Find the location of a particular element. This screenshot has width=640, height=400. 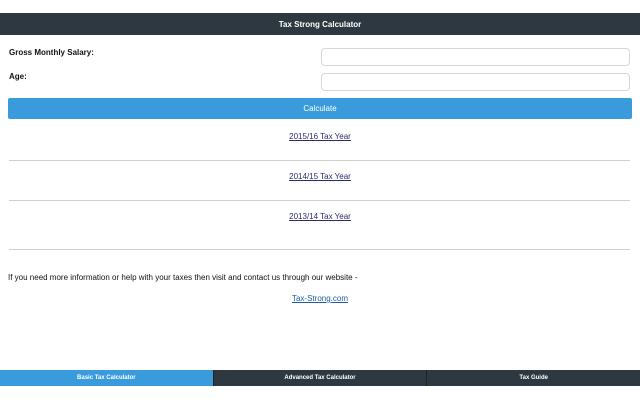

tab-tax-guide: Tax Guide is located at coordinates (533, 378).